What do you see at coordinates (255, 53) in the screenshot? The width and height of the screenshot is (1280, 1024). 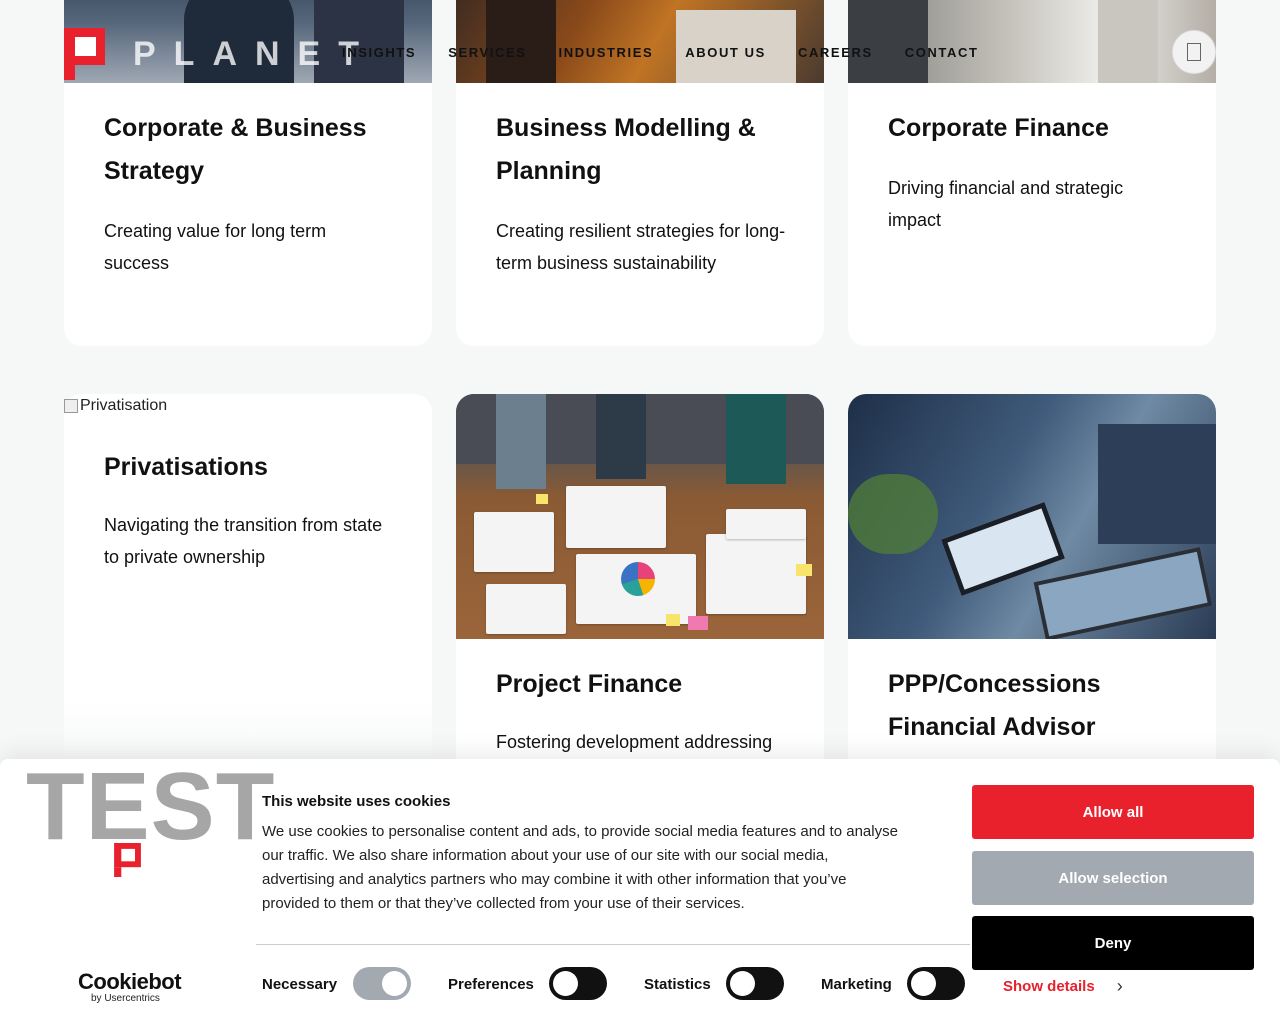 I see `logo-text: PLANET` at bounding box center [255, 53].